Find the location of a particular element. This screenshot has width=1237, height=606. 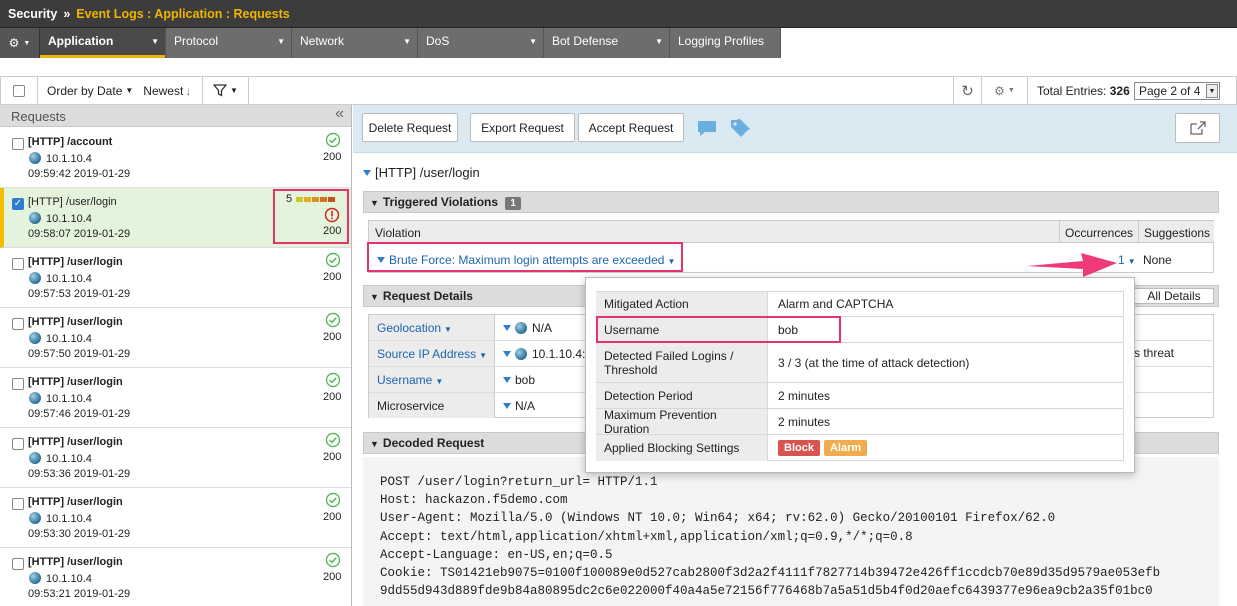

col-suggestions: Suggestions is located at coordinates (1174, 232).